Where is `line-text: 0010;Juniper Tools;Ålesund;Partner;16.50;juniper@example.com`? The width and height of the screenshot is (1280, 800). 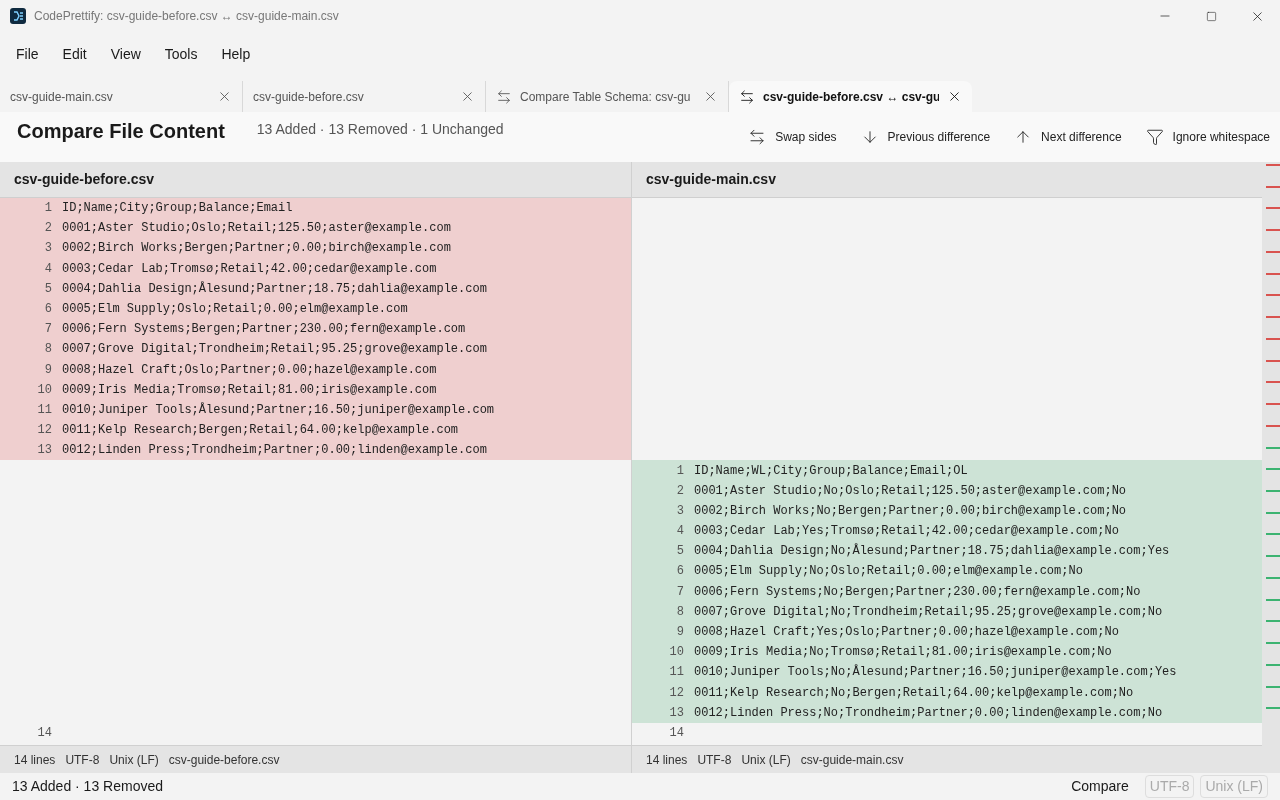
line-text: 0010;Juniper Tools;Ålesund;Partner;16.50;juniper@example.com is located at coordinates (278, 410).